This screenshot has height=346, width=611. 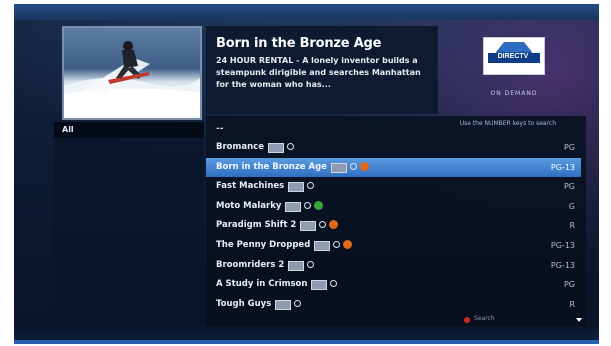 What do you see at coordinates (250, 186) in the screenshot?
I see `list-item-title: Fast Machines` at bounding box center [250, 186].